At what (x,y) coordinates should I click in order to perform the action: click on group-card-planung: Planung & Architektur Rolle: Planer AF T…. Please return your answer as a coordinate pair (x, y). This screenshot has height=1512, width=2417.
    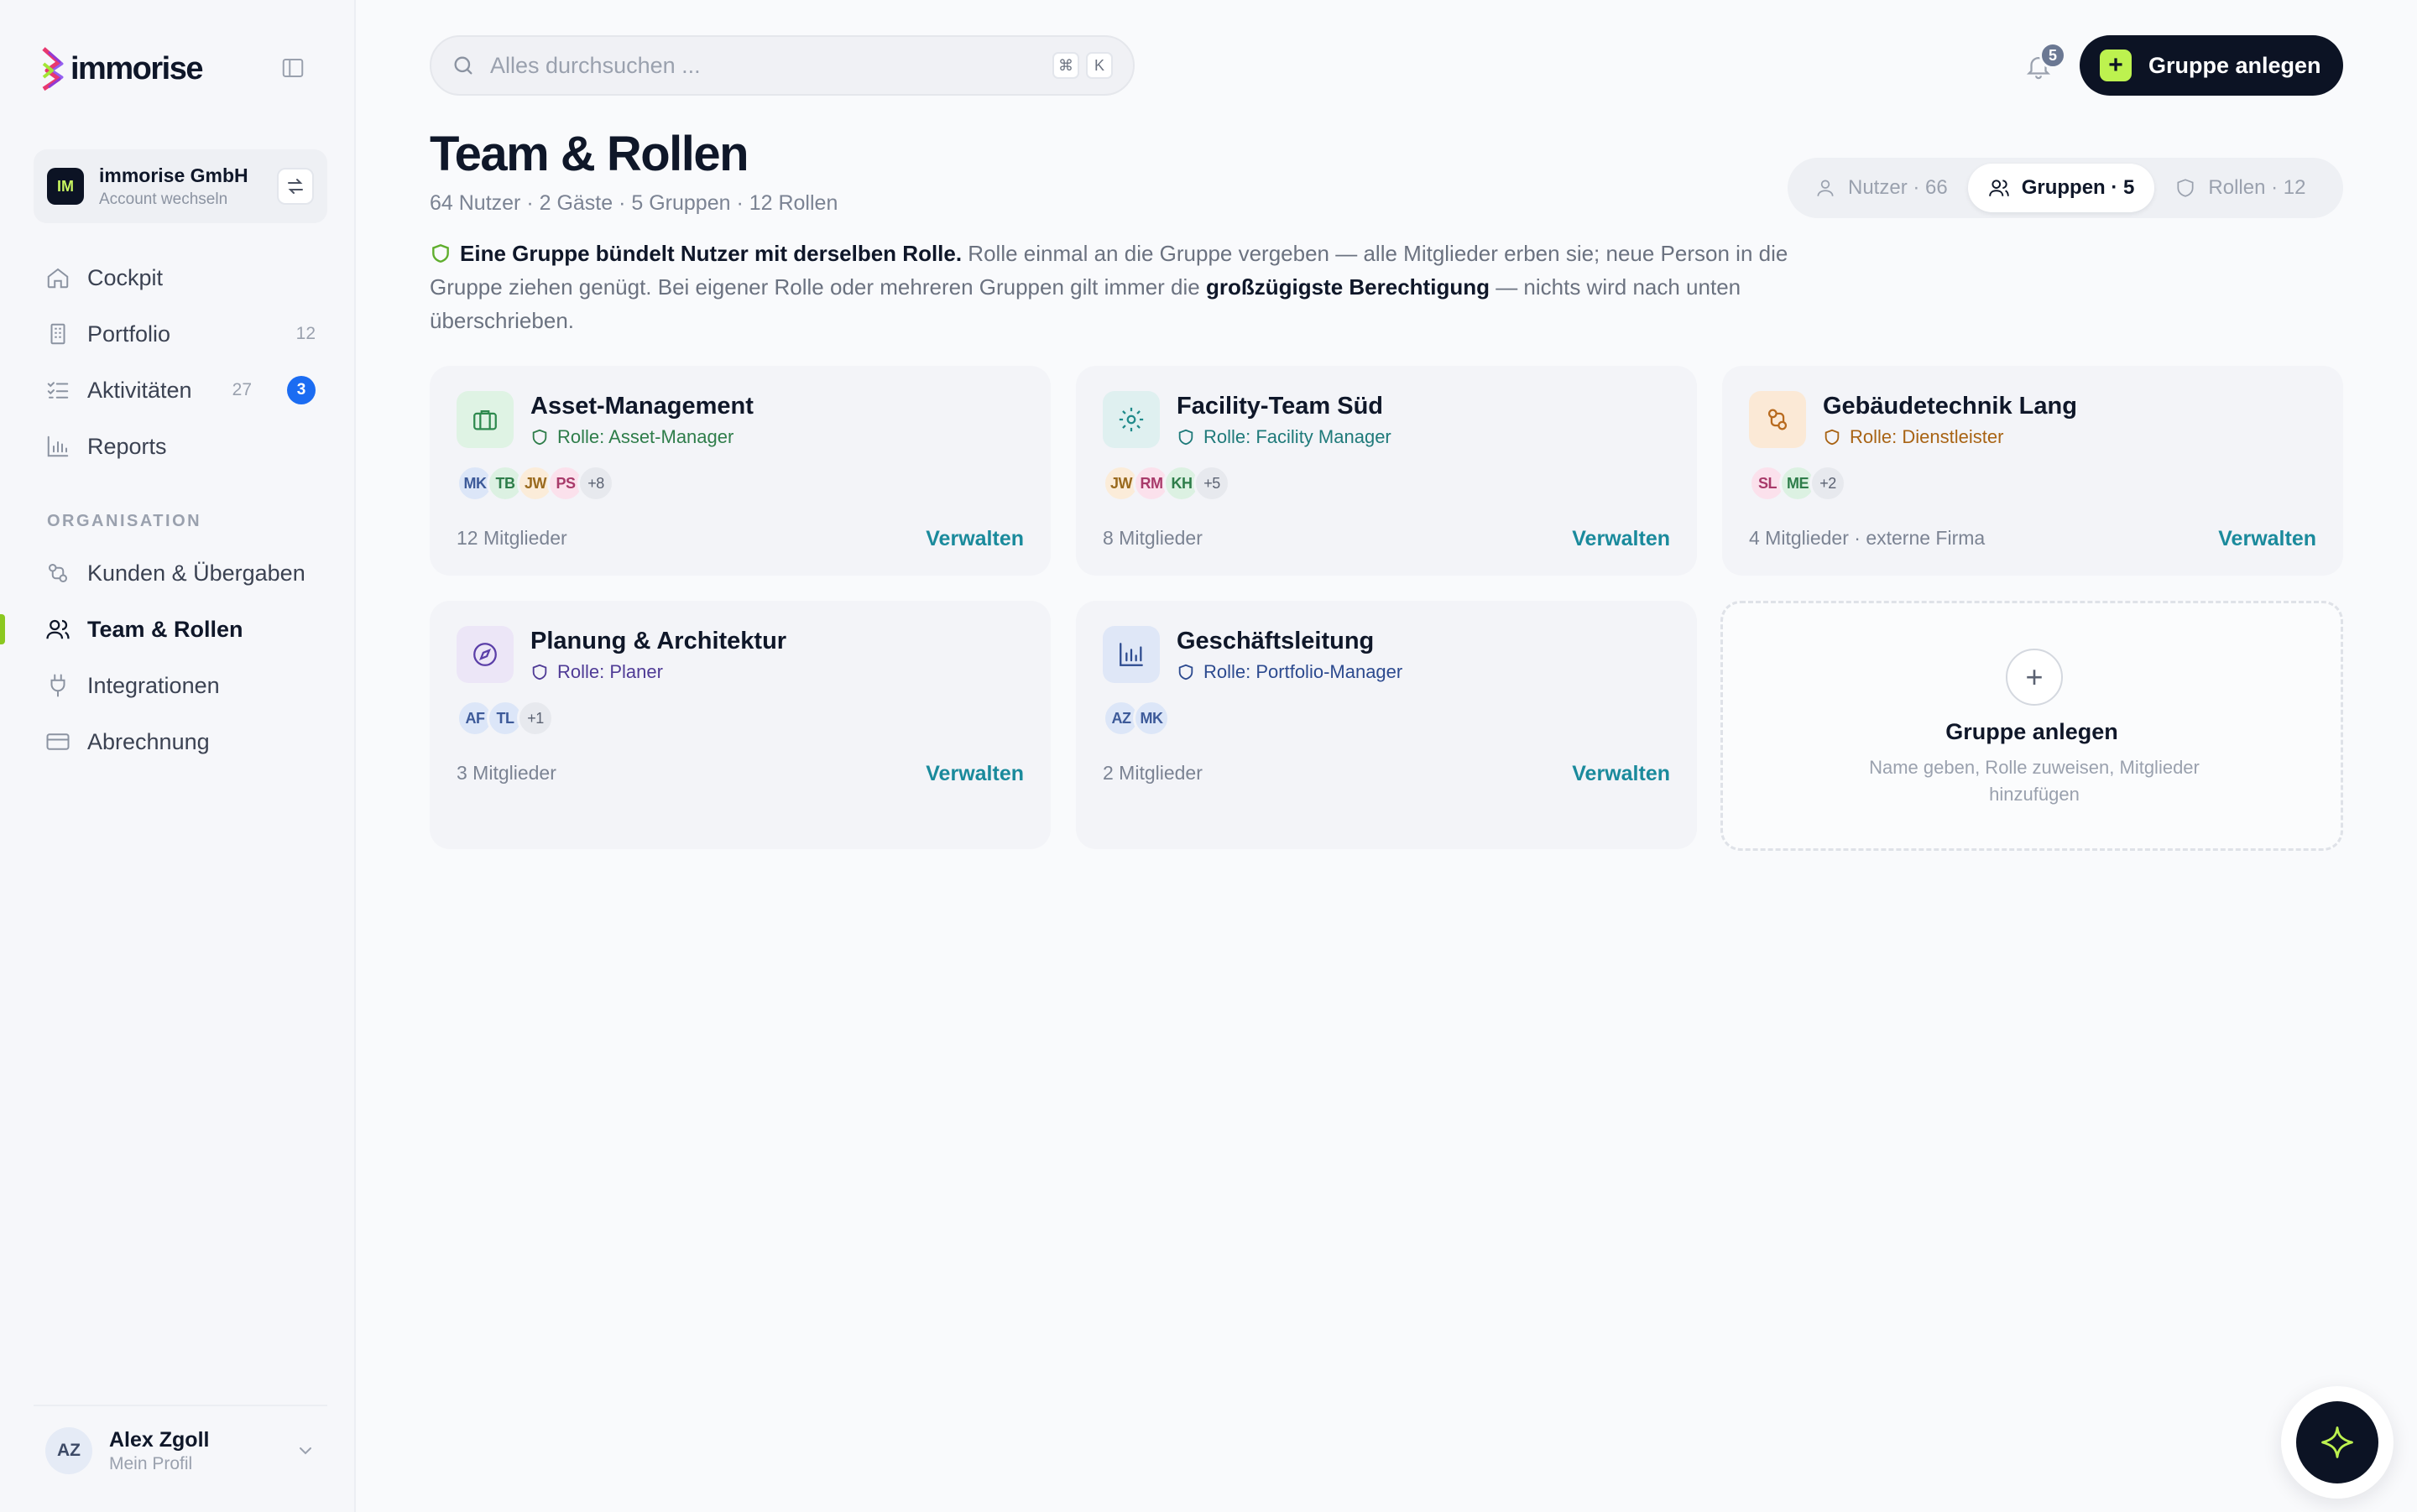
    Looking at the image, I should click on (740, 725).